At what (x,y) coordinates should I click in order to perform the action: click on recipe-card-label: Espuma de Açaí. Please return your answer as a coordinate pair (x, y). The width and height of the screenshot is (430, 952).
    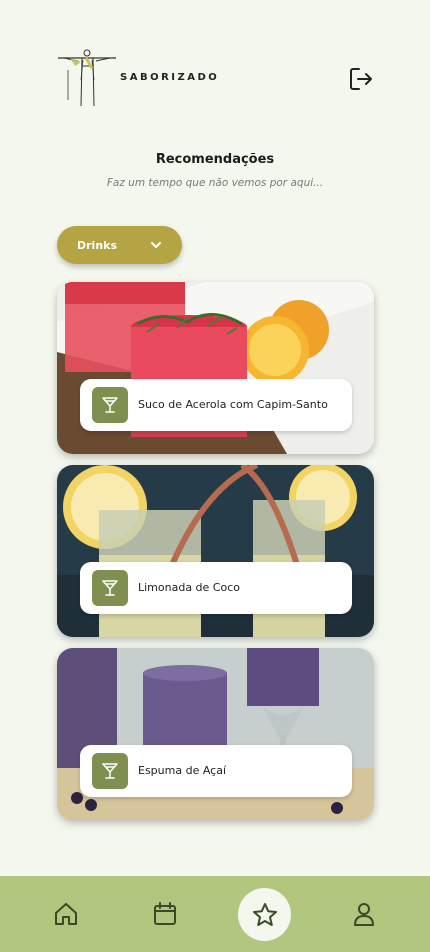
    Looking at the image, I should click on (216, 771).